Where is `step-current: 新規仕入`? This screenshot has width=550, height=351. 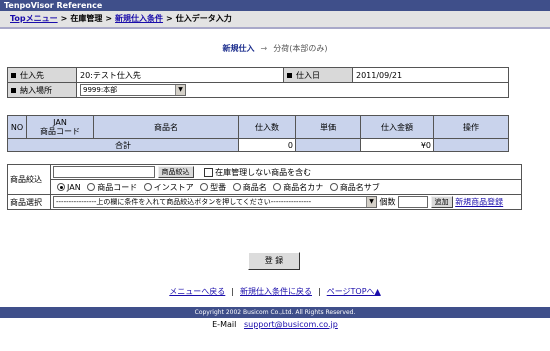
step-current: 新規仕入 is located at coordinates (238, 48).